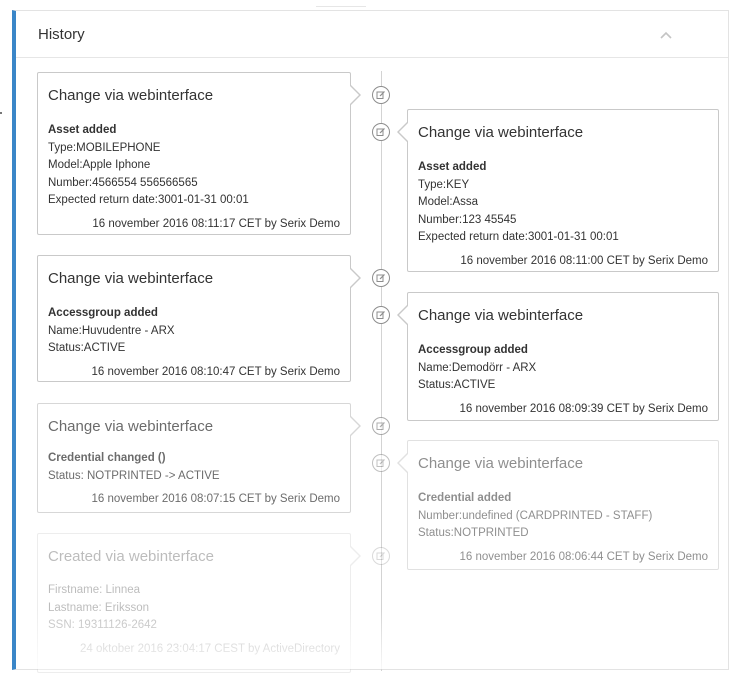 Image resolution: width=743 pixels, height=673 pixels. Describe the element at coordinates (134, 475) in the screenshot. I see `entry-line: Status: NOTPRINTED -> ACTIVE` at that location.